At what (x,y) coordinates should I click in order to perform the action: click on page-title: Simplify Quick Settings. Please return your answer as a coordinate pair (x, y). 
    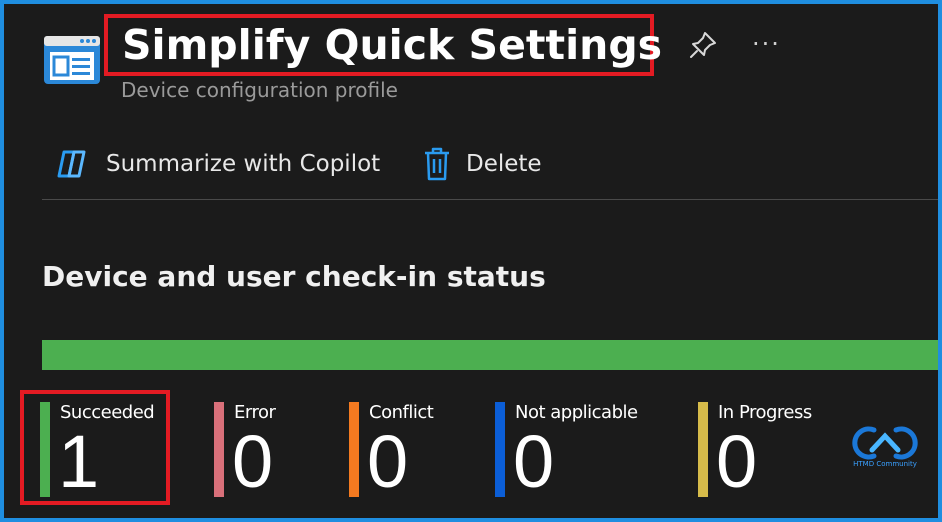
    Looking at the image, I should click on (392, 45).